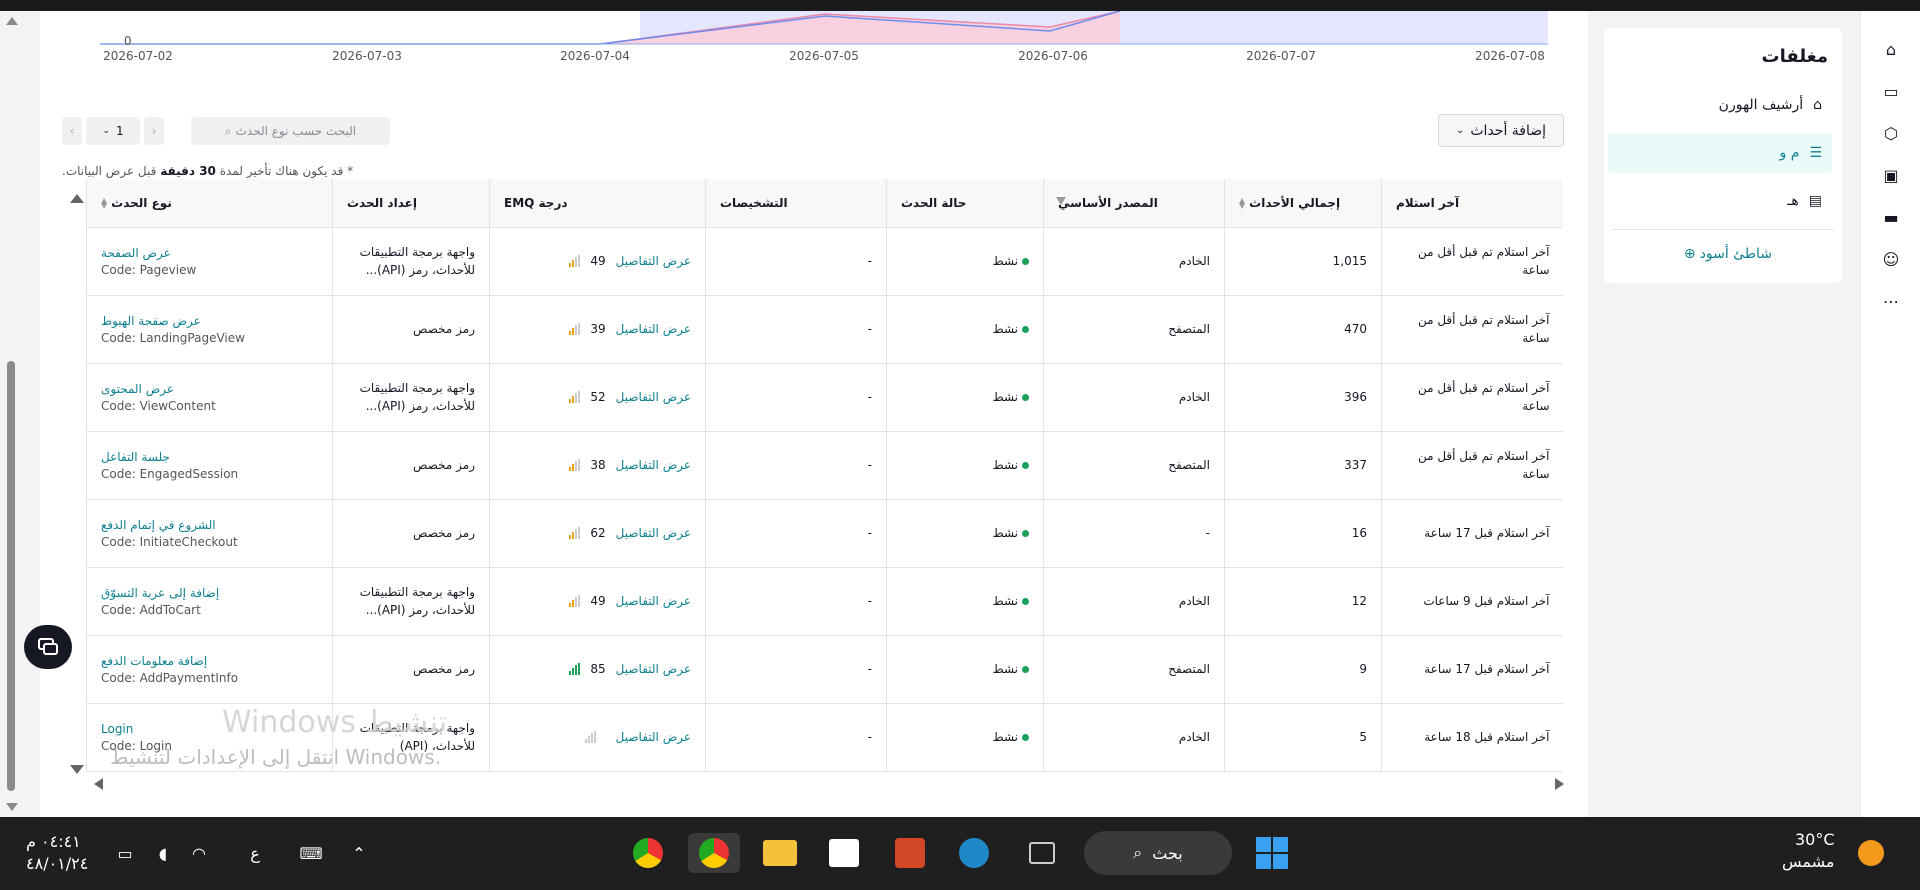  I want to click on event-name-link: عرض المحتوى, so click(209, 389).